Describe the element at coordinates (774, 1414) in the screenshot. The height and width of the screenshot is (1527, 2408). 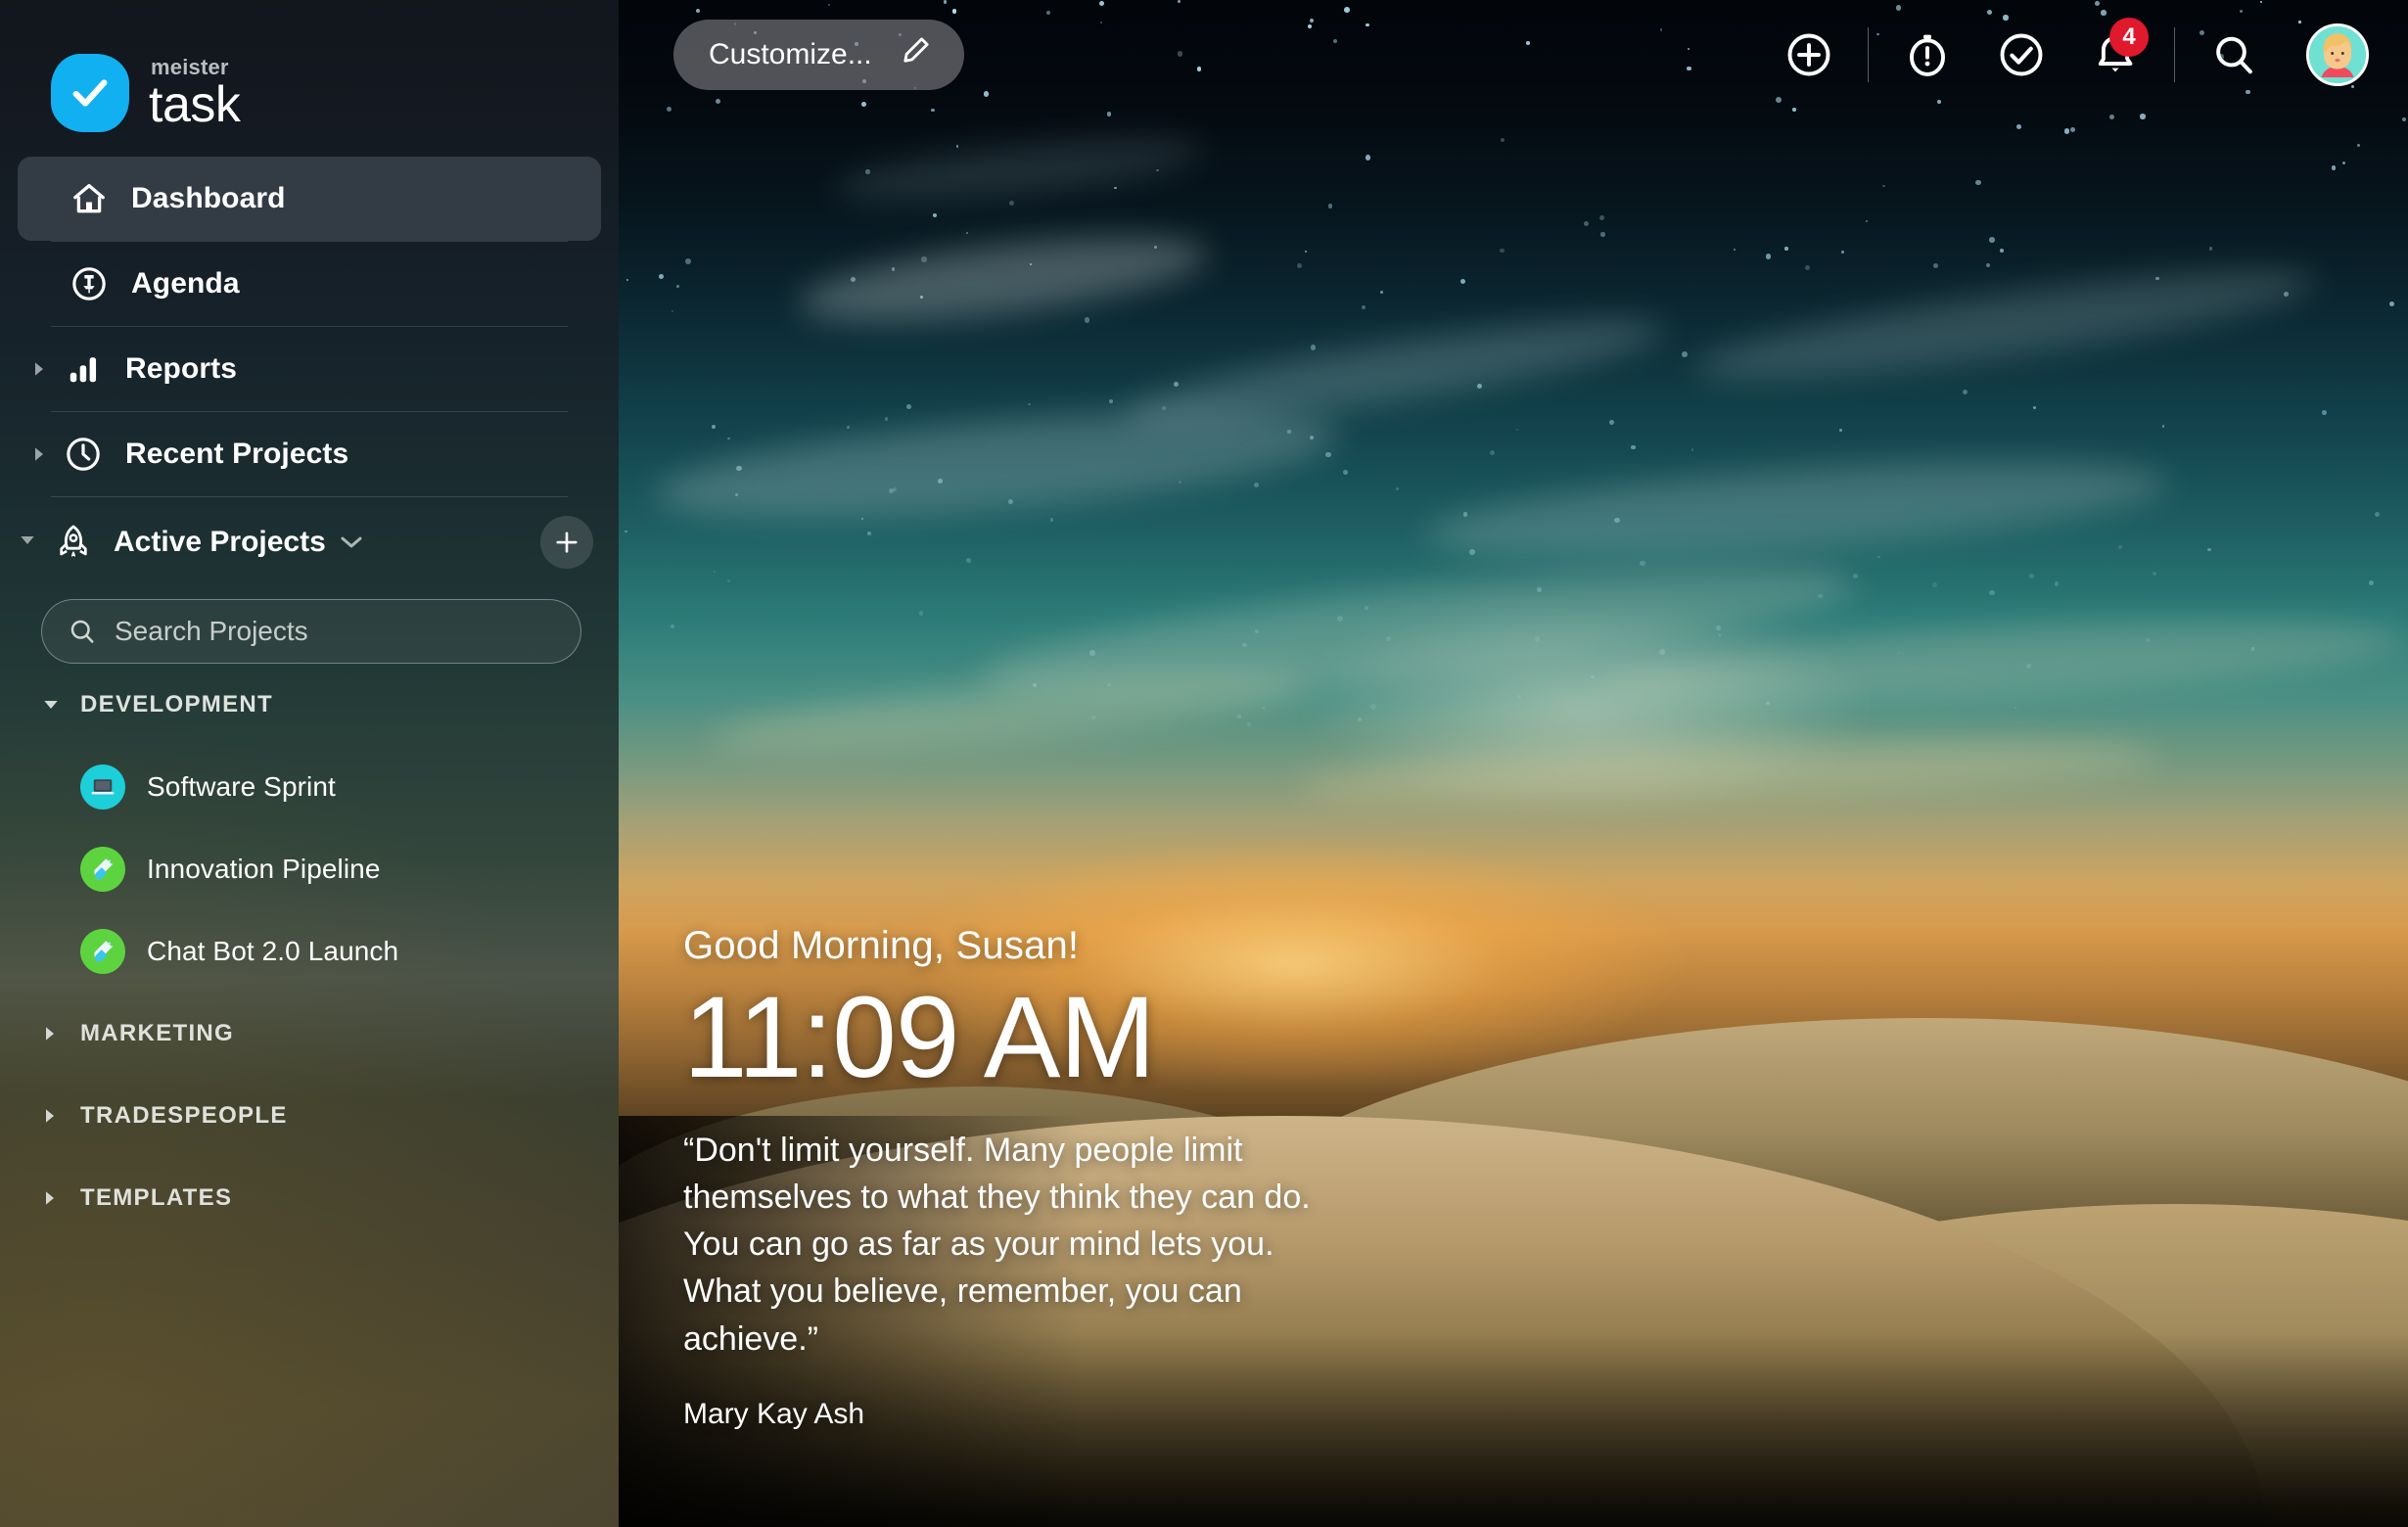
I see `quote-author: Mary Kay Ash` at that location.